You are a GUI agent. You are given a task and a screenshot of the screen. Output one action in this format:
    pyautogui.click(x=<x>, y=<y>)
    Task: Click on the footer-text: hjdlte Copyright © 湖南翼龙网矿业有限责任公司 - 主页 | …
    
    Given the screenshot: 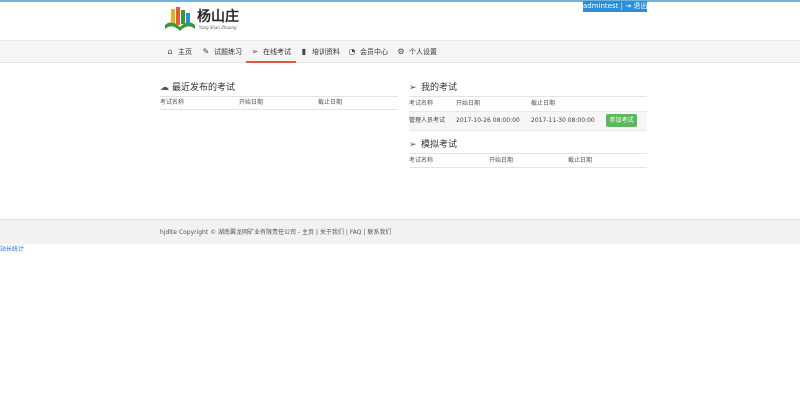 What is the action you would take?
    pyautogui.click(x=276, y=232)
    